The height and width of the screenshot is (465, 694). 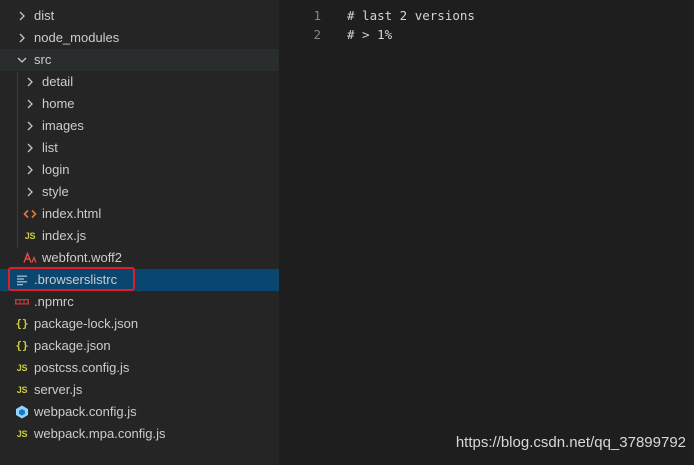 What do you see at coordinates (317, 34) in the screenshot?
I see `line-number: 2` at bounding box center [317, 34].